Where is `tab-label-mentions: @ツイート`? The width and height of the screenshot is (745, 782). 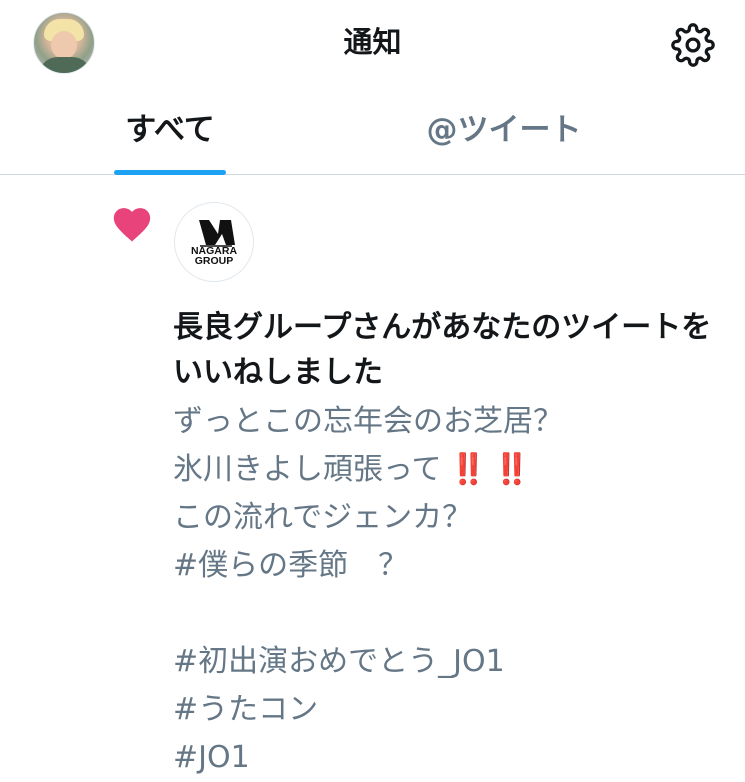 tab-label-mentions: @ツイート is located at coordinates (504, 130).